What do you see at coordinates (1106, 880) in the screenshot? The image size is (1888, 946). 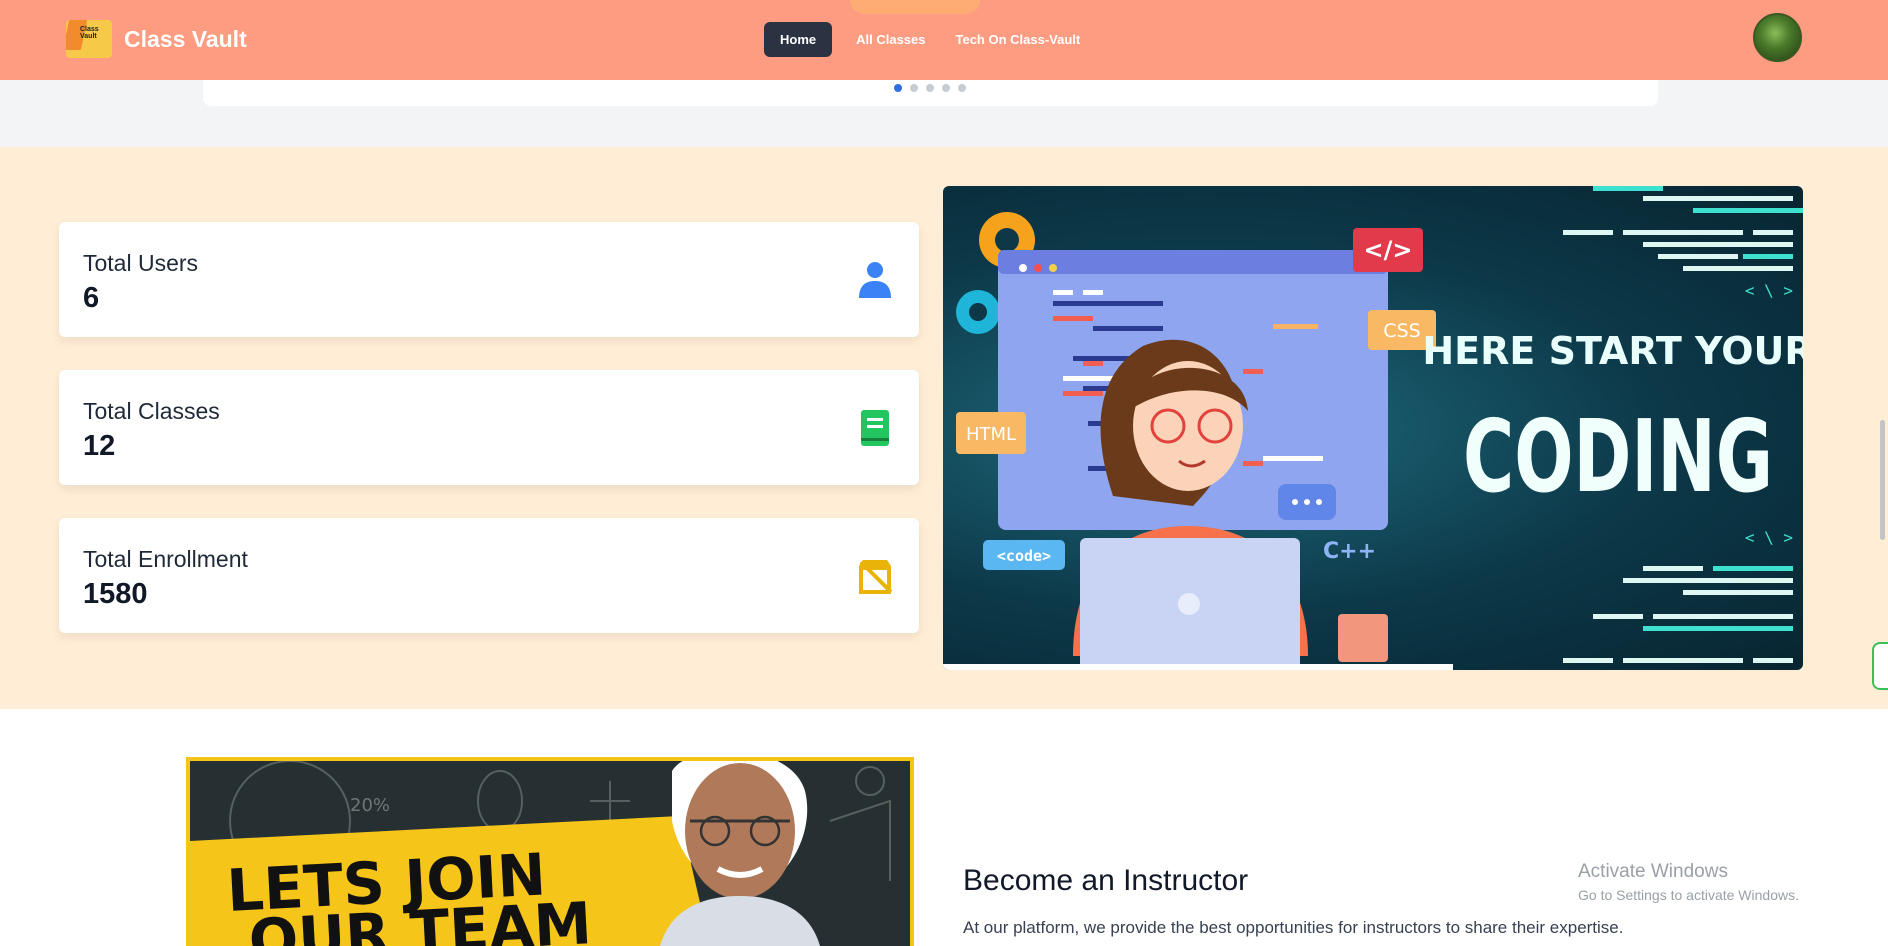 I see `become-instructor-title: Become an Instructor` at bounding box center [1106, 880].